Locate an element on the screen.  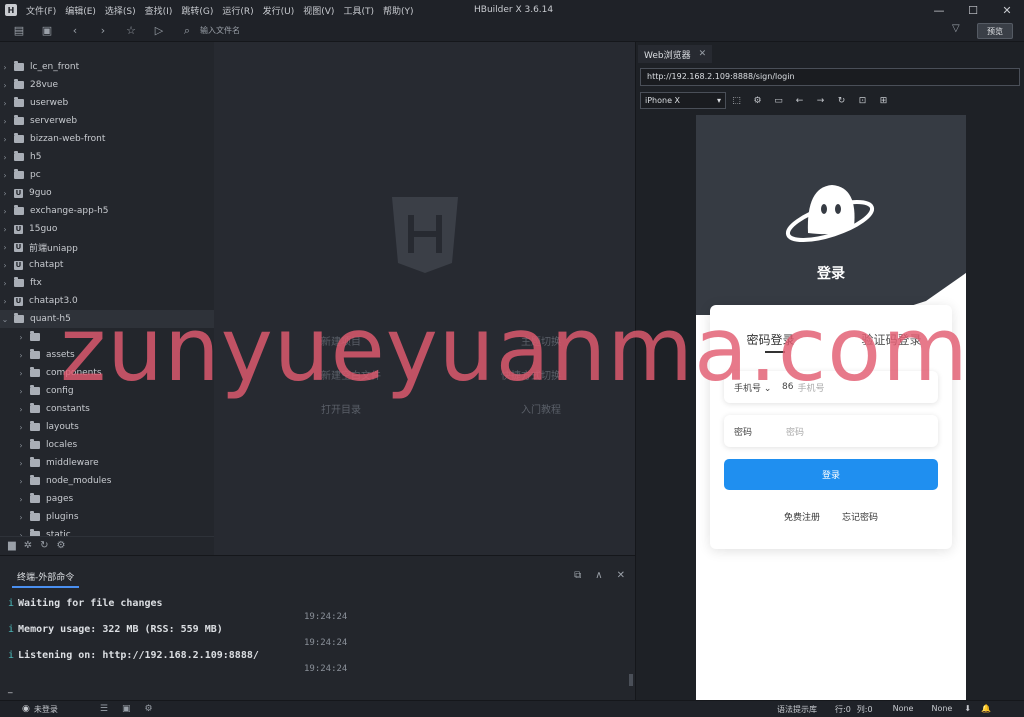
file-search-icon: ⌕ is located at coordinates (187, 31).